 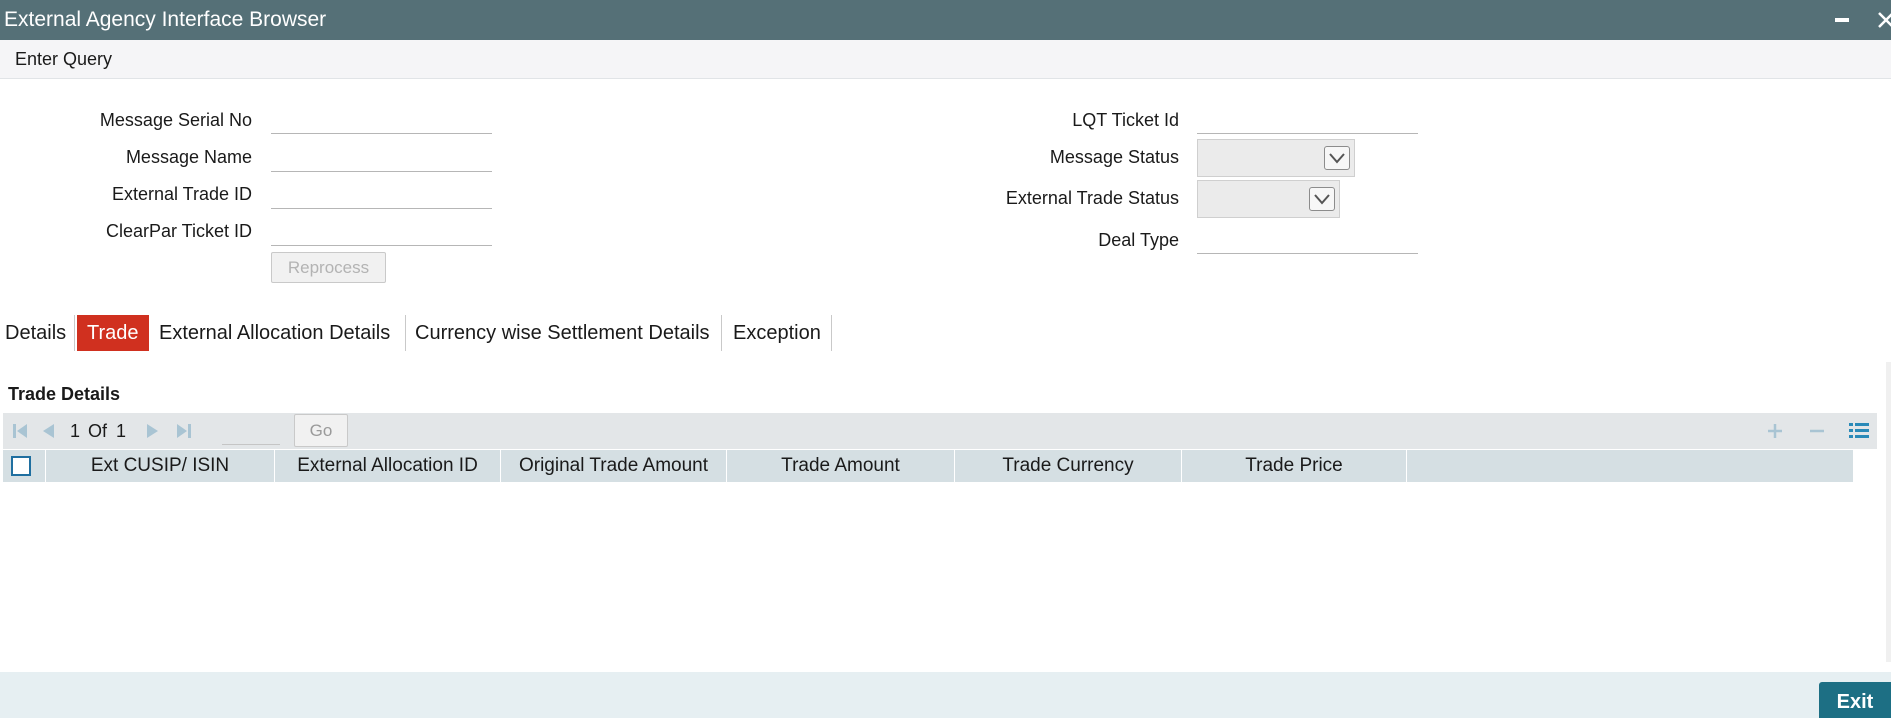 What do you see at coordinates (1855, 700) in the screenshot?
I see `exit-button: Exit` at bounding box center [1855, 700].